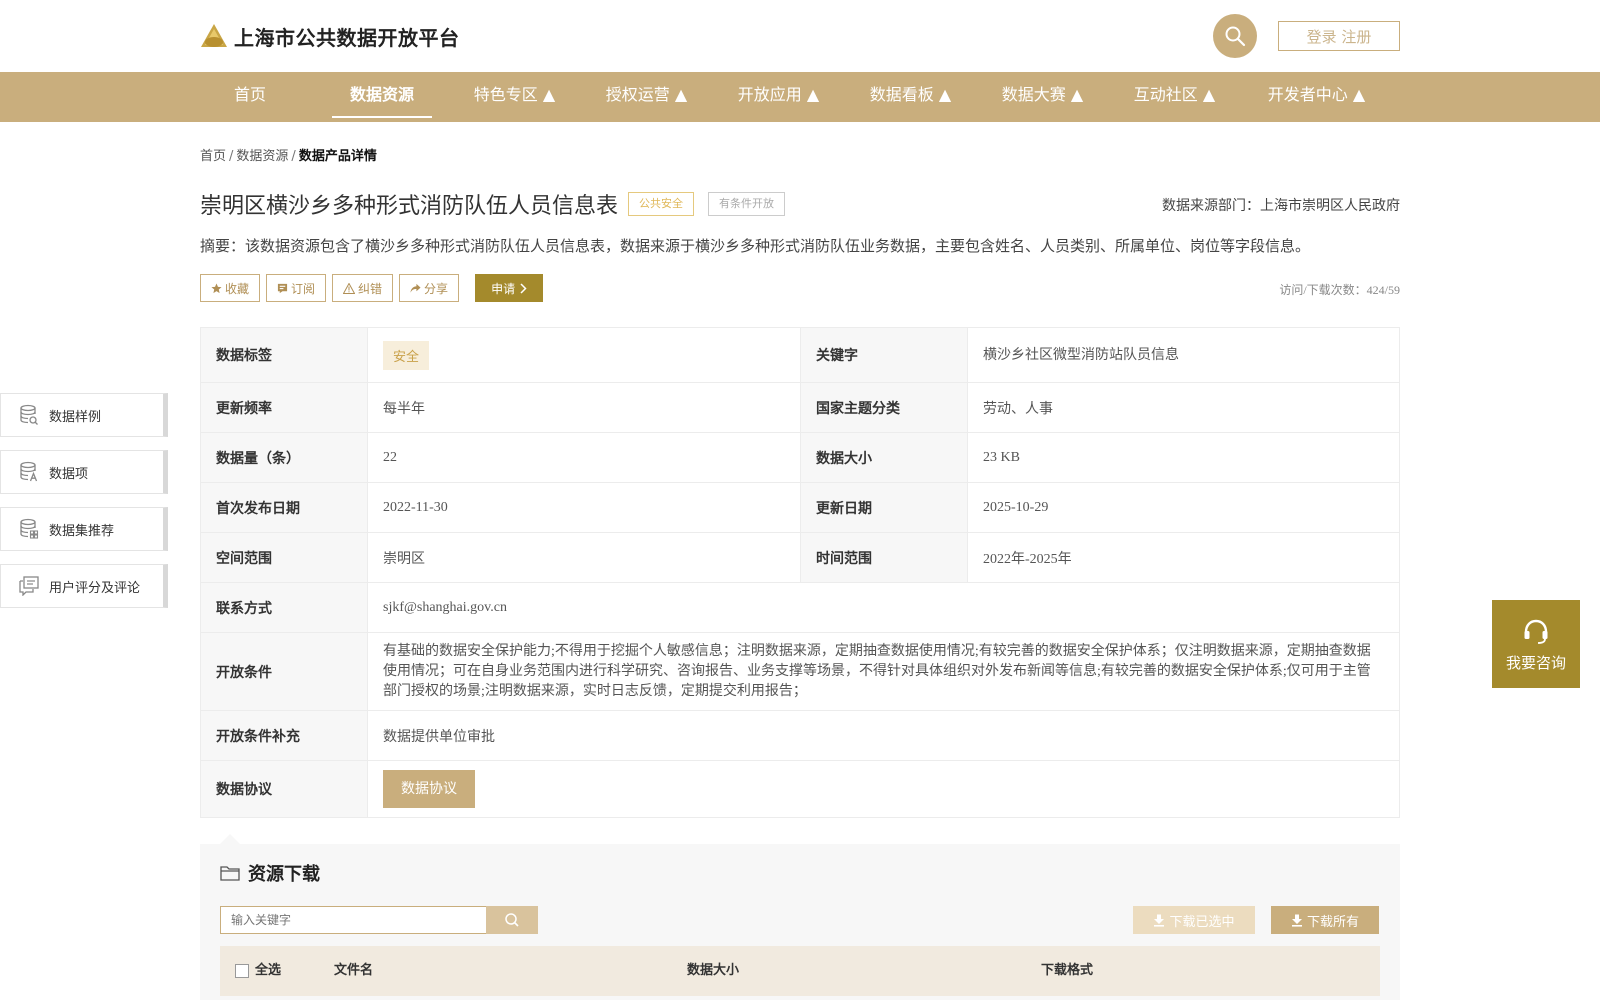 This screenshot has height=1000, width=1600. Describe the element at coordinates (1067, 970) in the screenshot. I see `column-header-format: 下载格式` at that location.